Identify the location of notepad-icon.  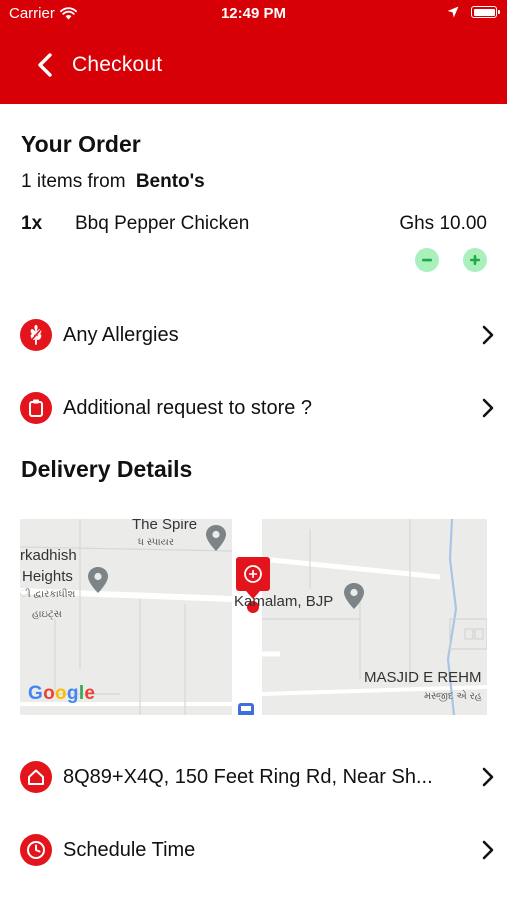
(36, 408).